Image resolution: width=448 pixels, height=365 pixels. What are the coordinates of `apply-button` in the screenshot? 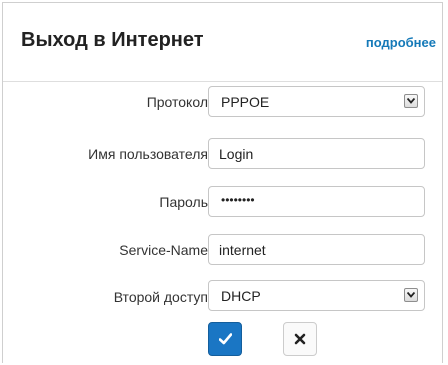 It's located at (225, 339).